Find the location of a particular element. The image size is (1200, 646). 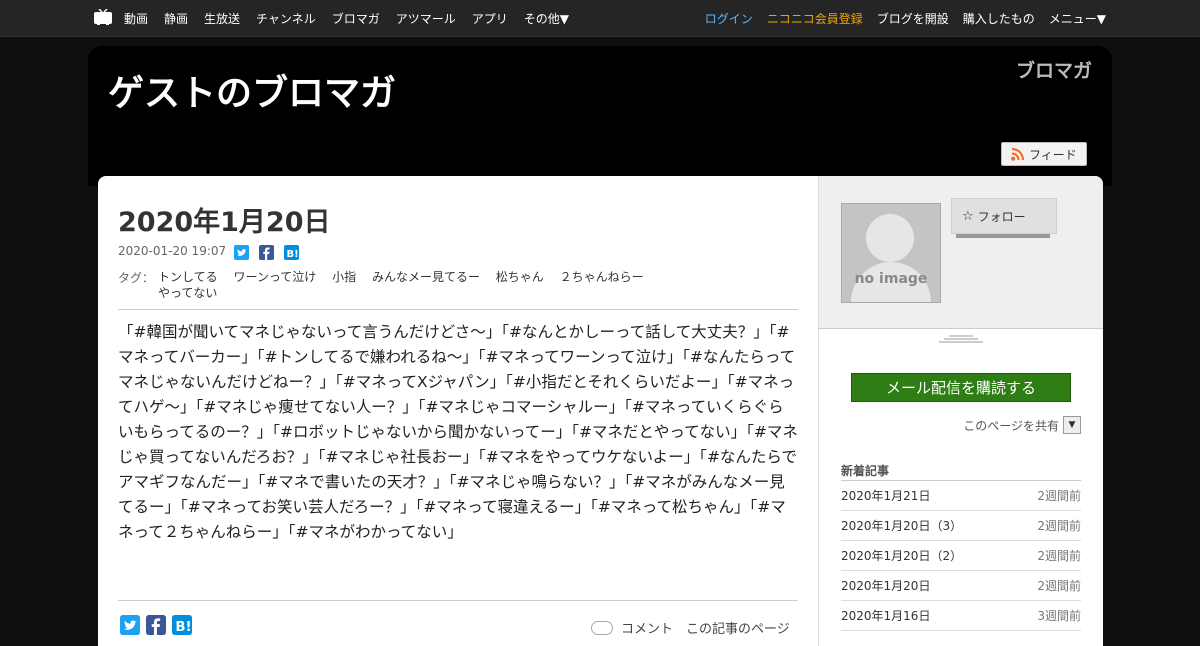

menu-dropdown: メニュー▼ is located at coordinates (1077, 18).